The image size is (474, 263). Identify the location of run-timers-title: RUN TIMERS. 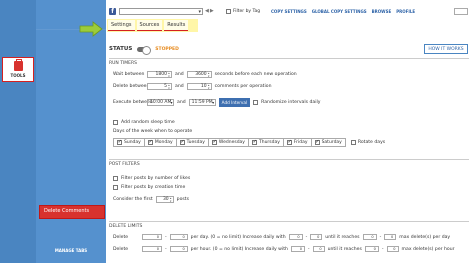
(123, 63).